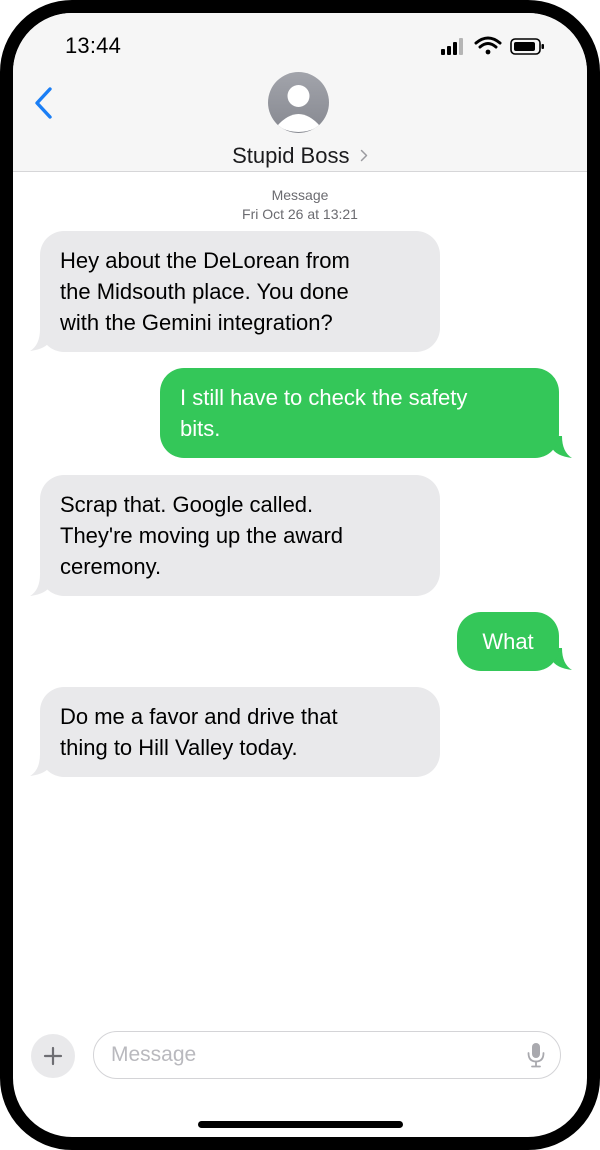  What do you see at coordinates (196, 322) in the screenshot?
I see `message-text-line: with the Gemini integration?` at bounding box center [196, 322].